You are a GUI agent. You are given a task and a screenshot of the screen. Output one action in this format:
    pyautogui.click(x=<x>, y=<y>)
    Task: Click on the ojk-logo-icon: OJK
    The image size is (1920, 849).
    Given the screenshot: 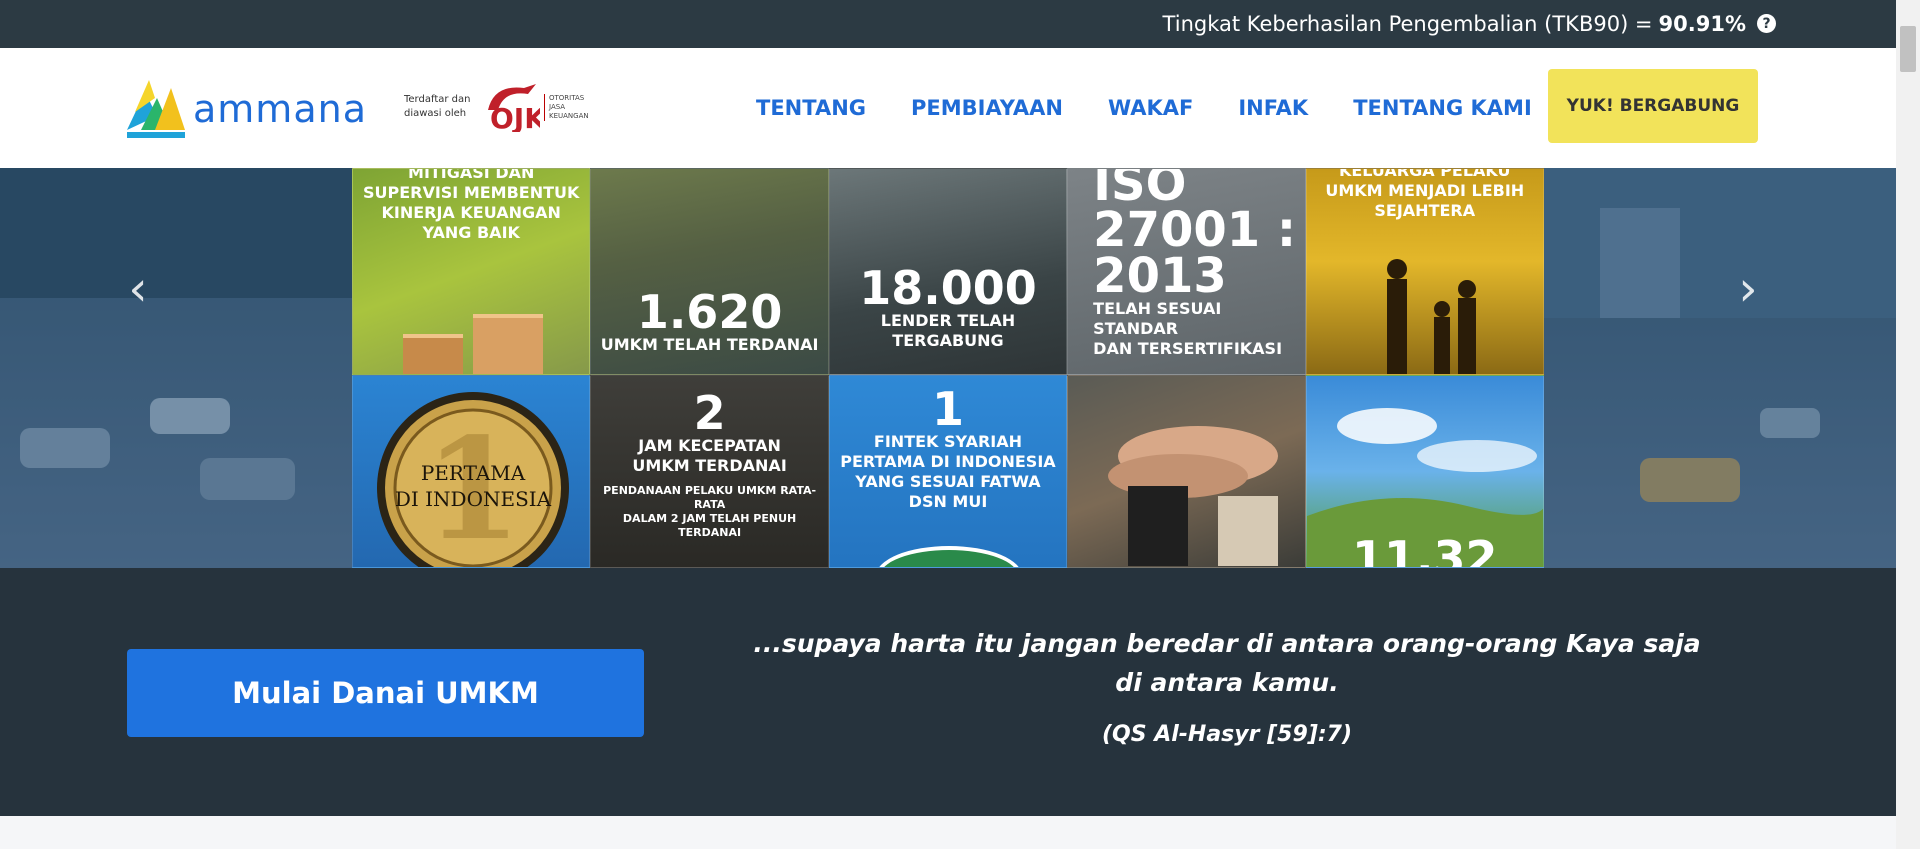 What is the action you would take?
    pyautogui.click(x=514, y=108)
    